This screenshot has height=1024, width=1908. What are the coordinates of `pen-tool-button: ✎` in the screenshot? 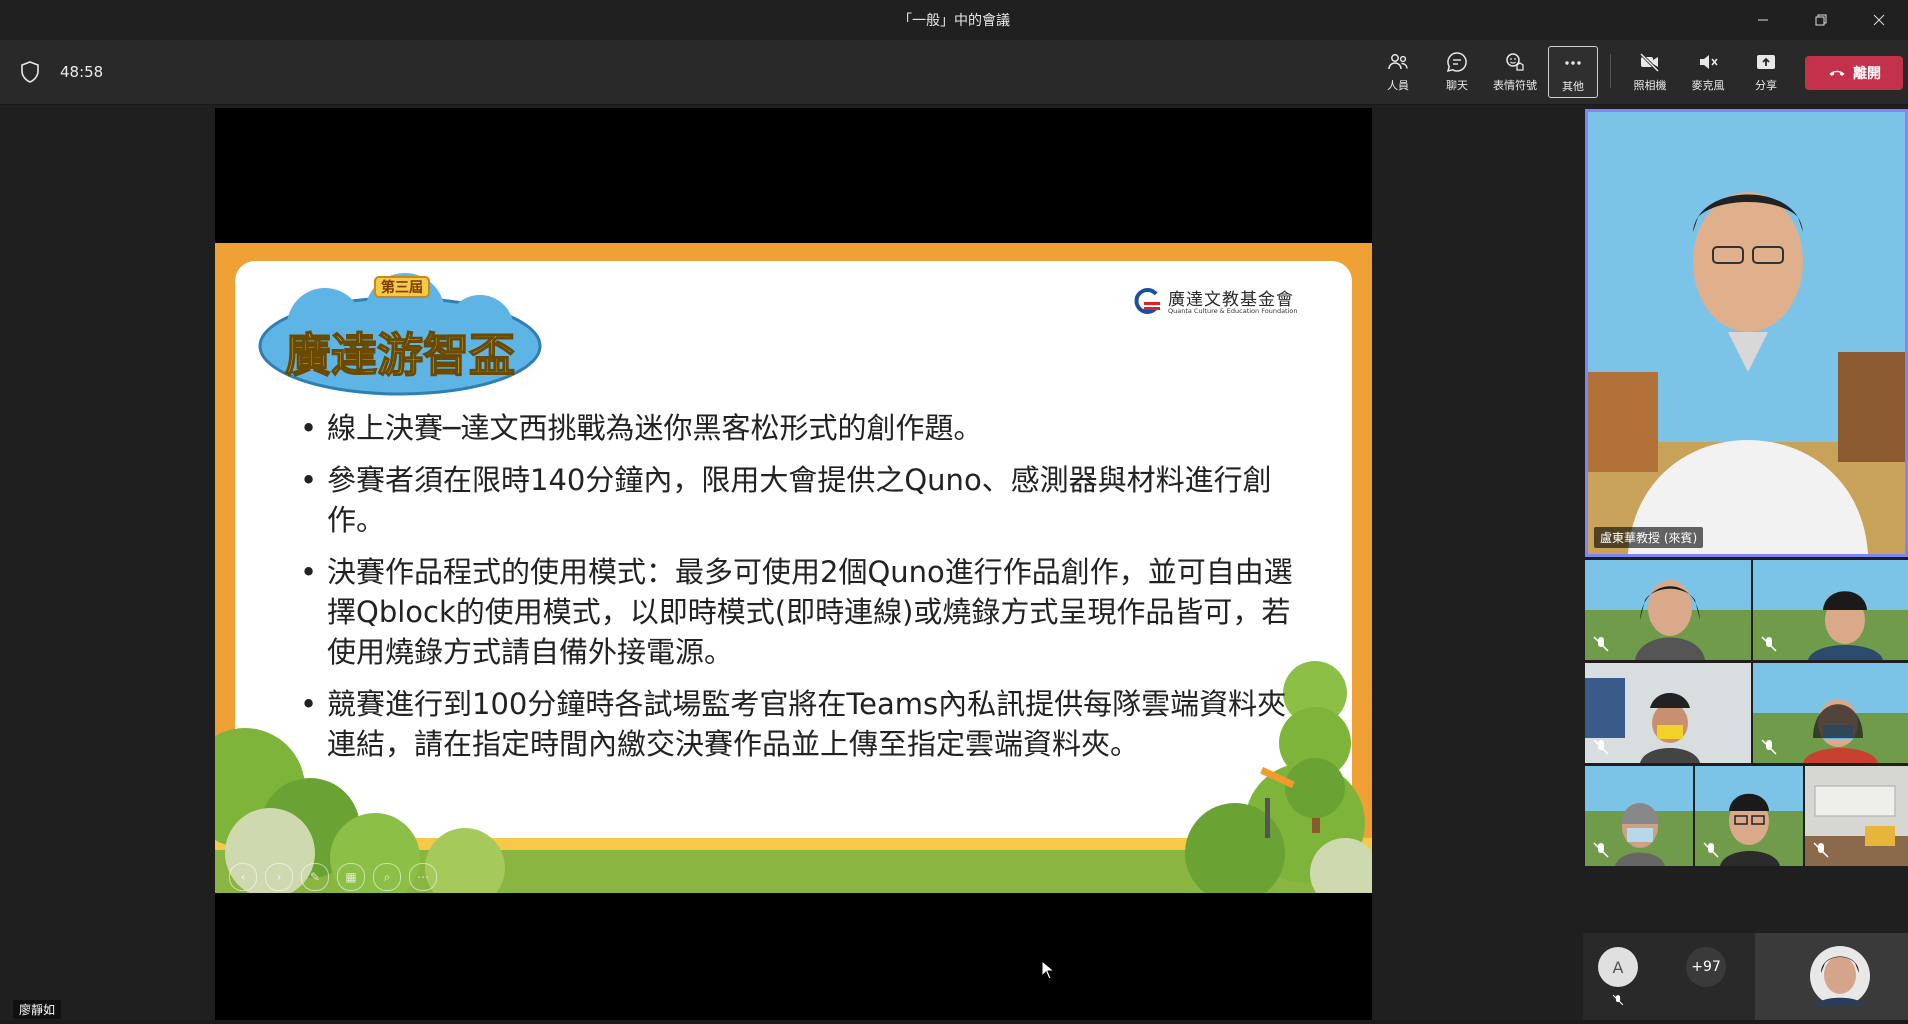 It's located at (315, 877).